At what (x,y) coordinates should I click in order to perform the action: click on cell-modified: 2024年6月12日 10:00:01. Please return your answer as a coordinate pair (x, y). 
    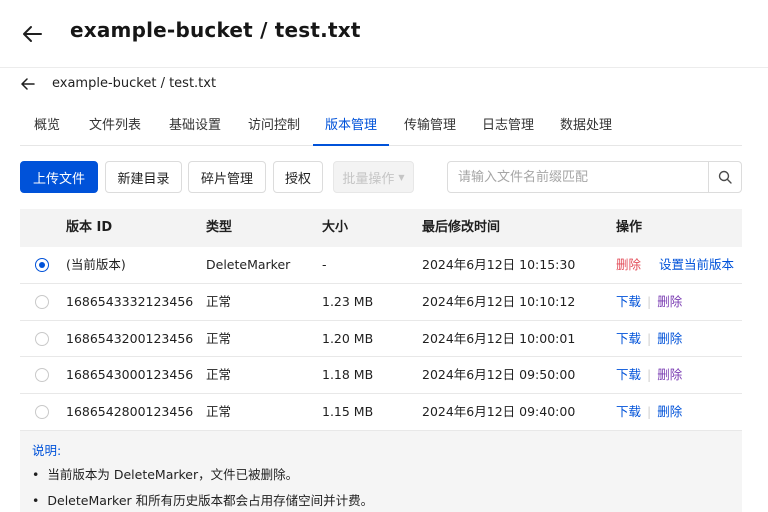
    Looking at the image, I should click on (499, 338).